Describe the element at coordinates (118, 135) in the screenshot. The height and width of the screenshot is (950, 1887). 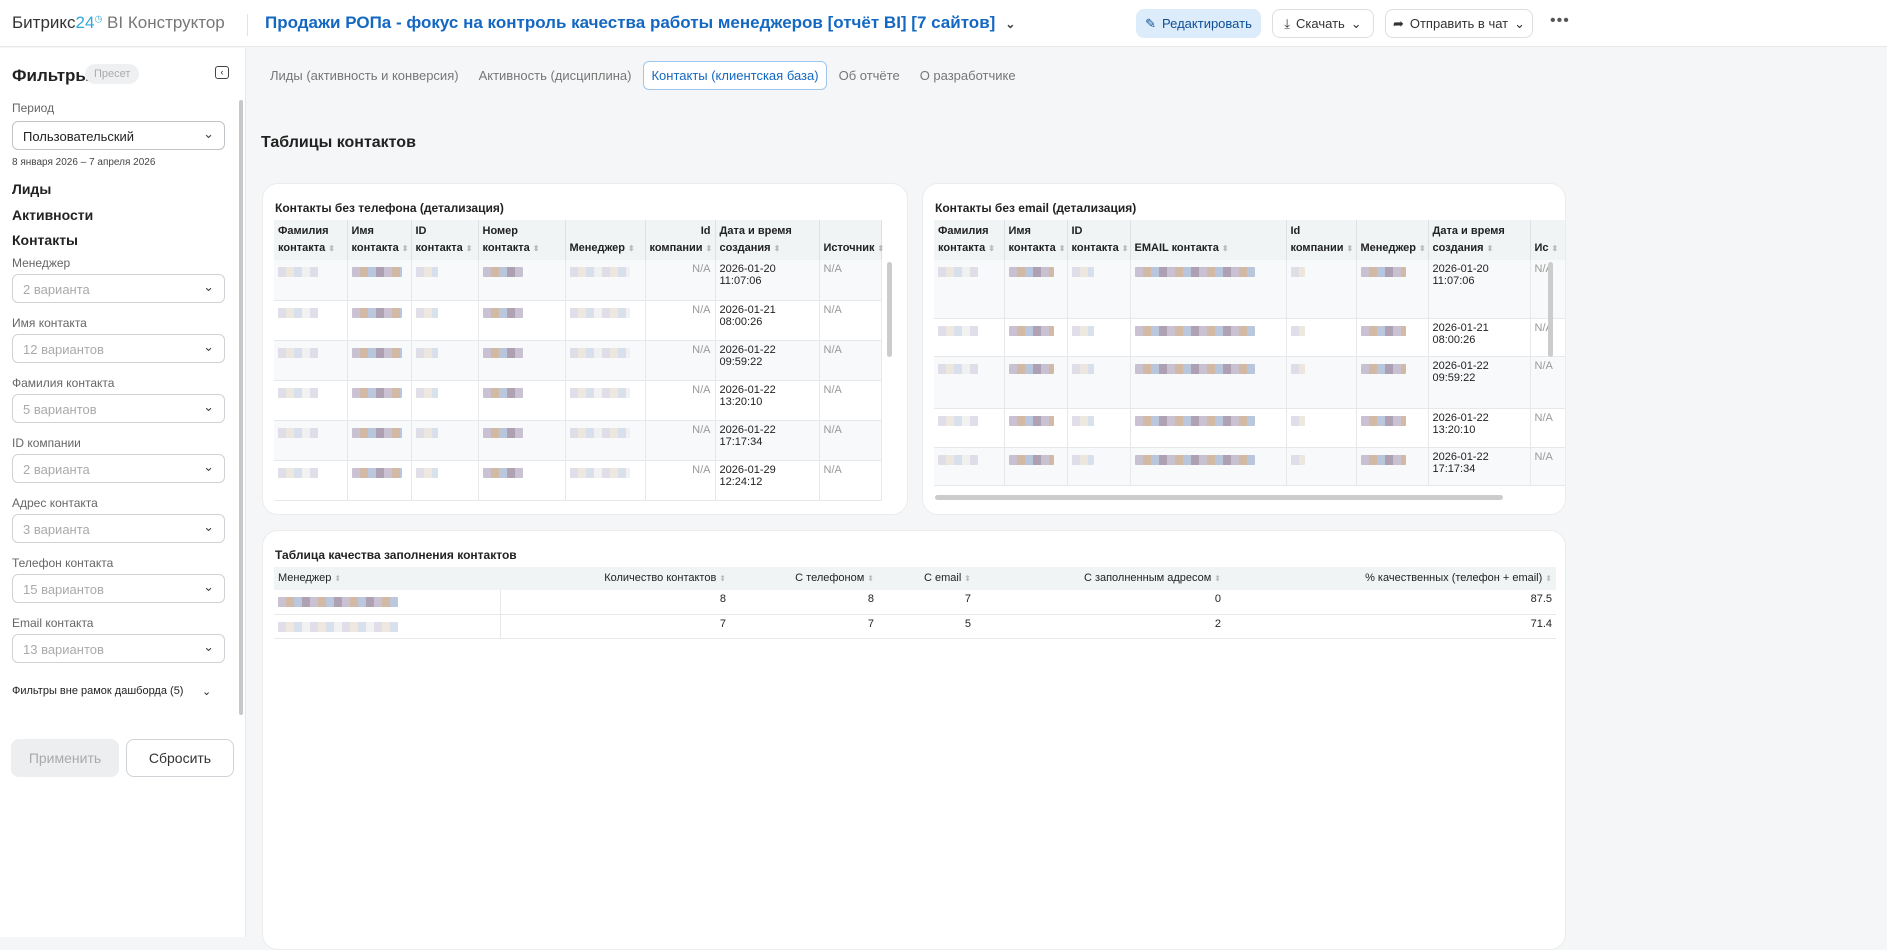
I see `period-select: Пользовательский ⌄` at that location.